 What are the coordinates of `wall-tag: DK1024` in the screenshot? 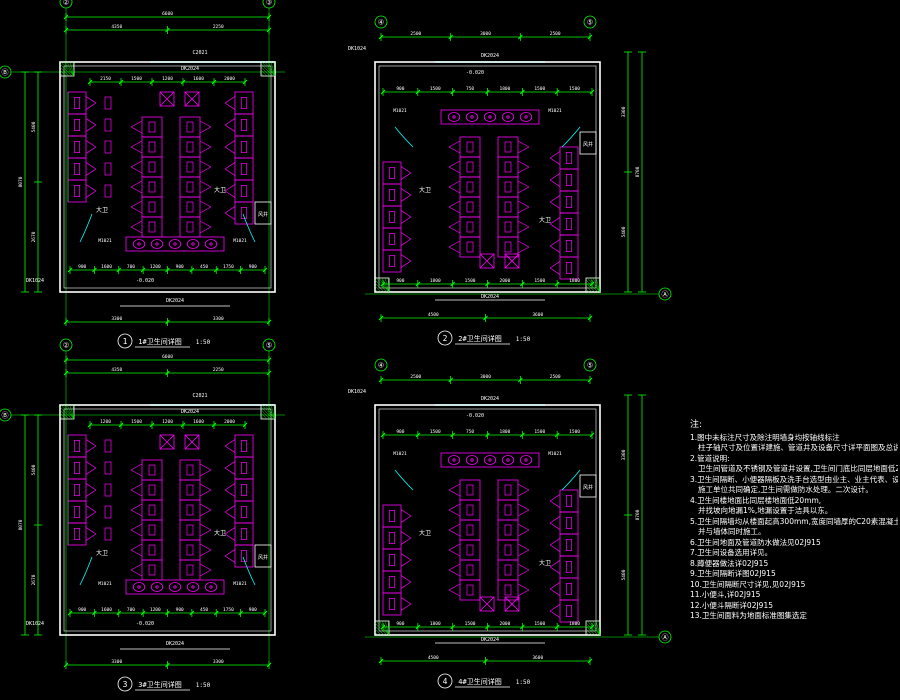 It's located at (357, 392).